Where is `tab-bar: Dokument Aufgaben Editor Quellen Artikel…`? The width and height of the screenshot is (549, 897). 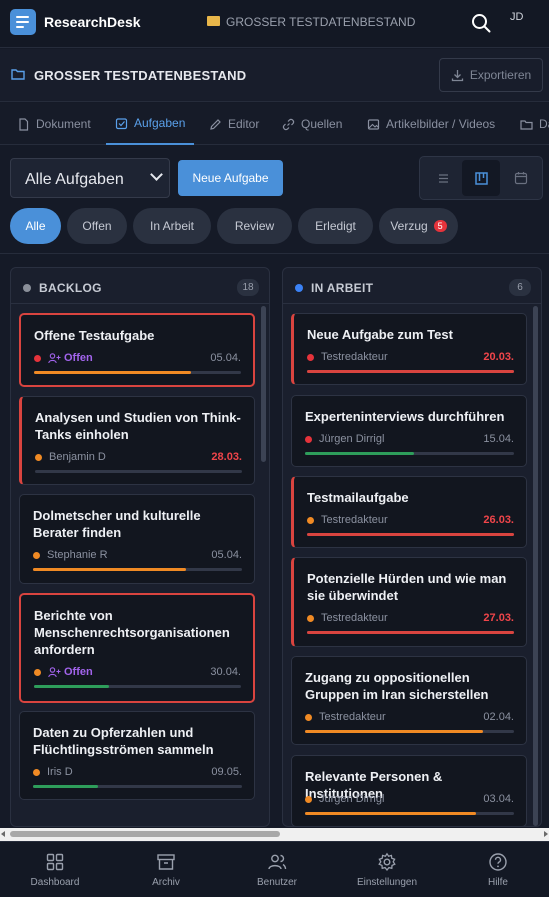 tab-bar: Dokument Aufgaben Editor Quellen Artikel… is located at coordinates (274, 124).